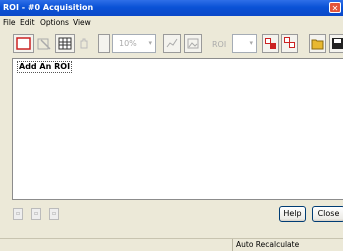  What do you see at coordinates (9, 22) in the screenshot?
I see `menu-file: File` at bounding box center [9, 22].